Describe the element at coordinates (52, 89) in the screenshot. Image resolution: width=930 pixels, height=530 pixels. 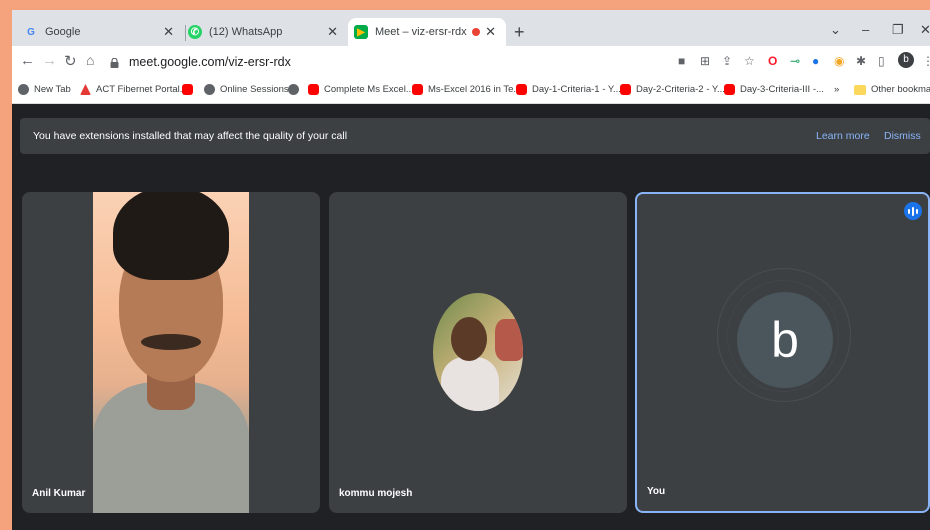
I see `bookmark-label: New Tab` at that location.